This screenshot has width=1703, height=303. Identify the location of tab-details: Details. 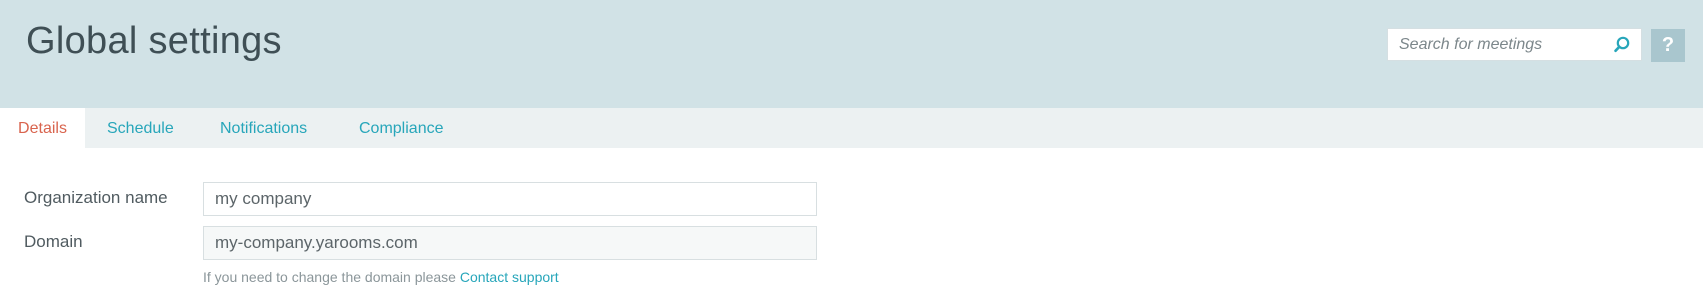
(42, 128).